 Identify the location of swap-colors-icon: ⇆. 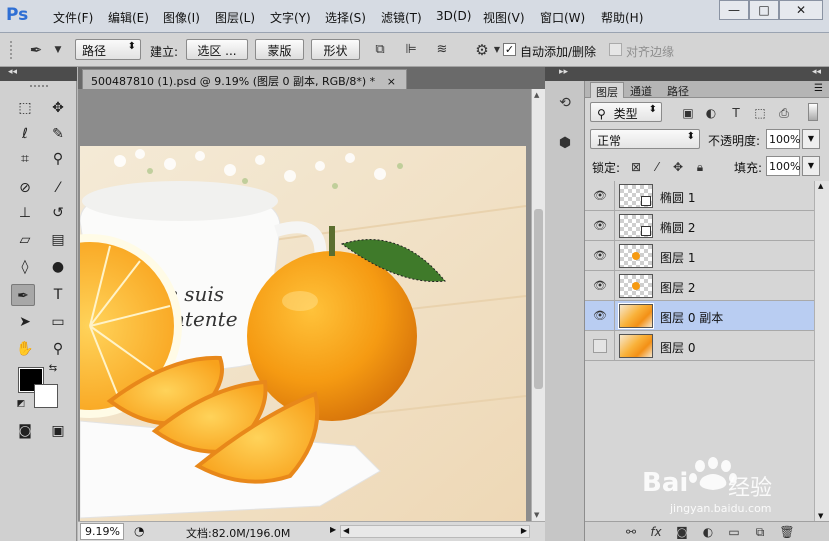
(53, 369).